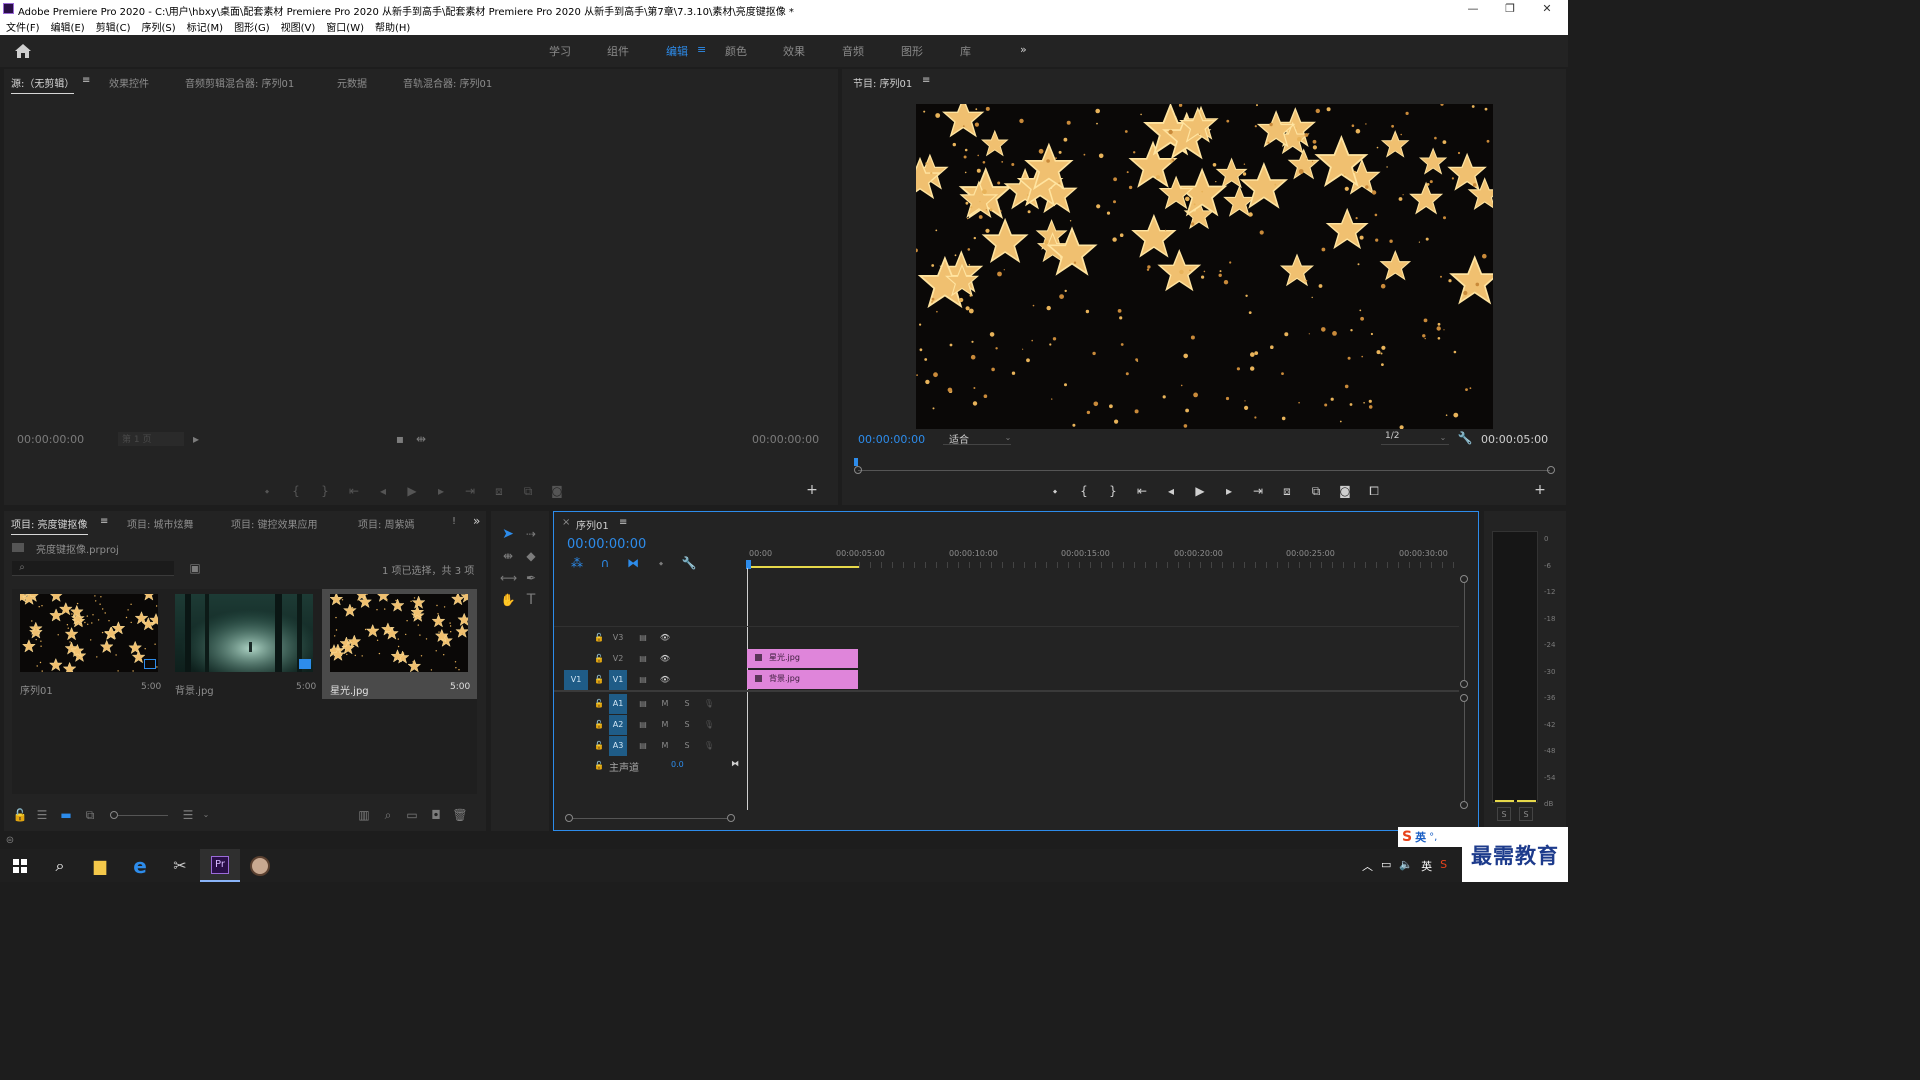 The image size is (1920, 1080). I want to click on tab-project-city-dance: 项目: 城市炫舞, so click(160, 523).